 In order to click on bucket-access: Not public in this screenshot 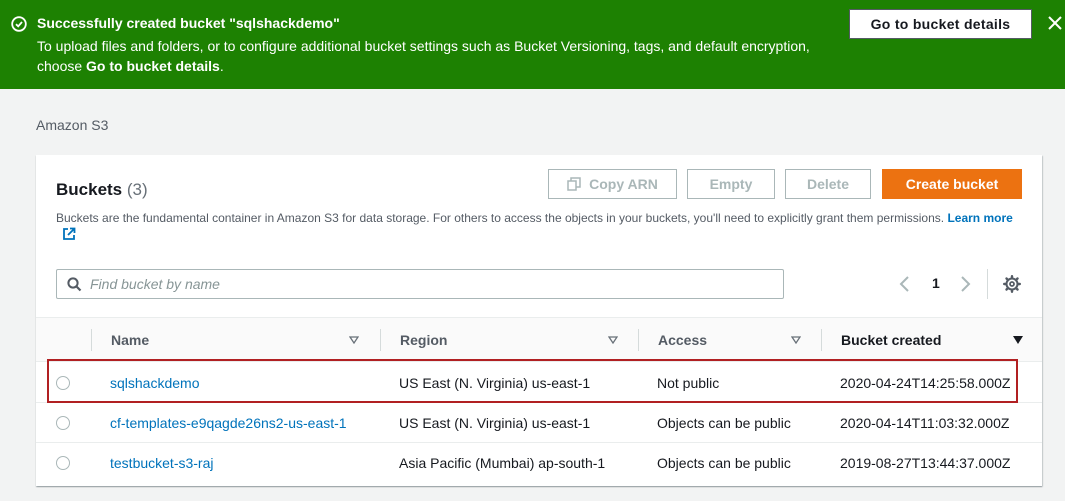, I will do `click(688, 383)`.